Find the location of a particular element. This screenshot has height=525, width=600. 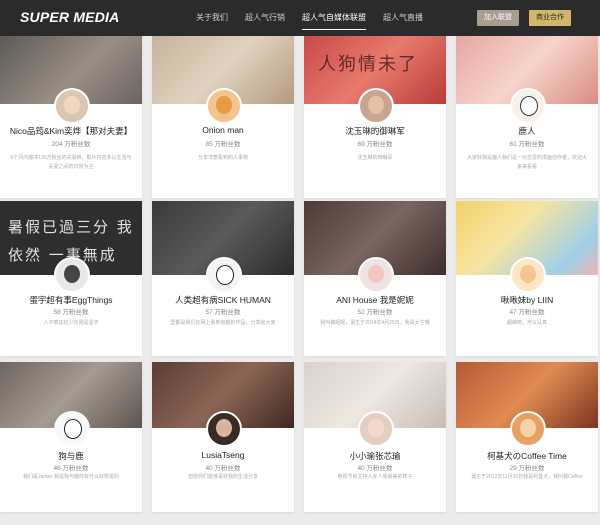

influencer-card: 小小瑜张芯瑜 40 万粉丝数 电视节目主持人女人我最美的样子 is located at coordinates (375, 437).